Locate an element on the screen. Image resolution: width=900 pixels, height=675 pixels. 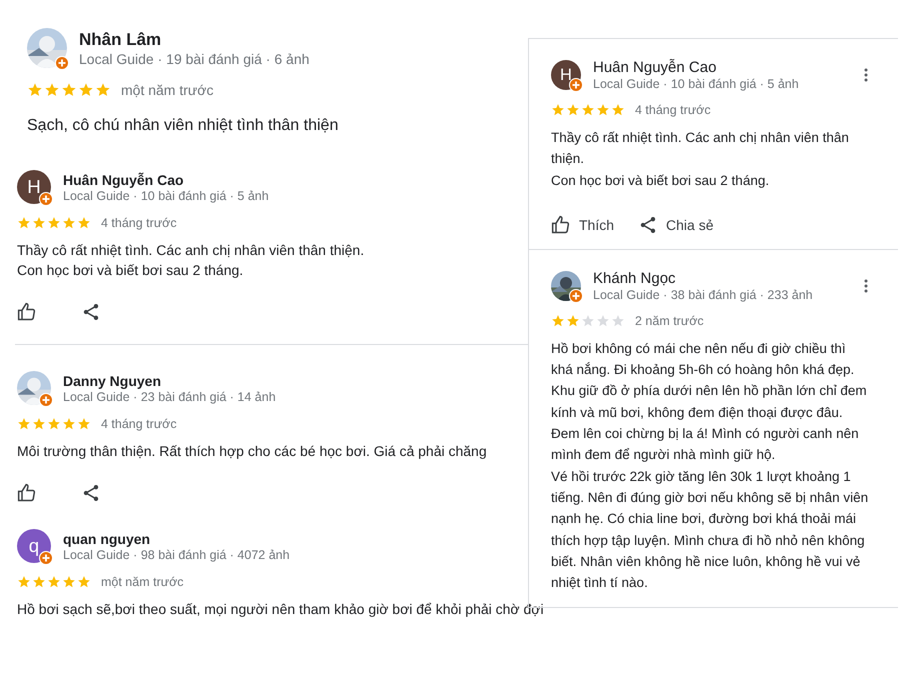
review-text: Môi trường thân thiện. Rất thích hợp cho các bé học bơi. Giá cả phải chăng is located at coordinates (252, 451).